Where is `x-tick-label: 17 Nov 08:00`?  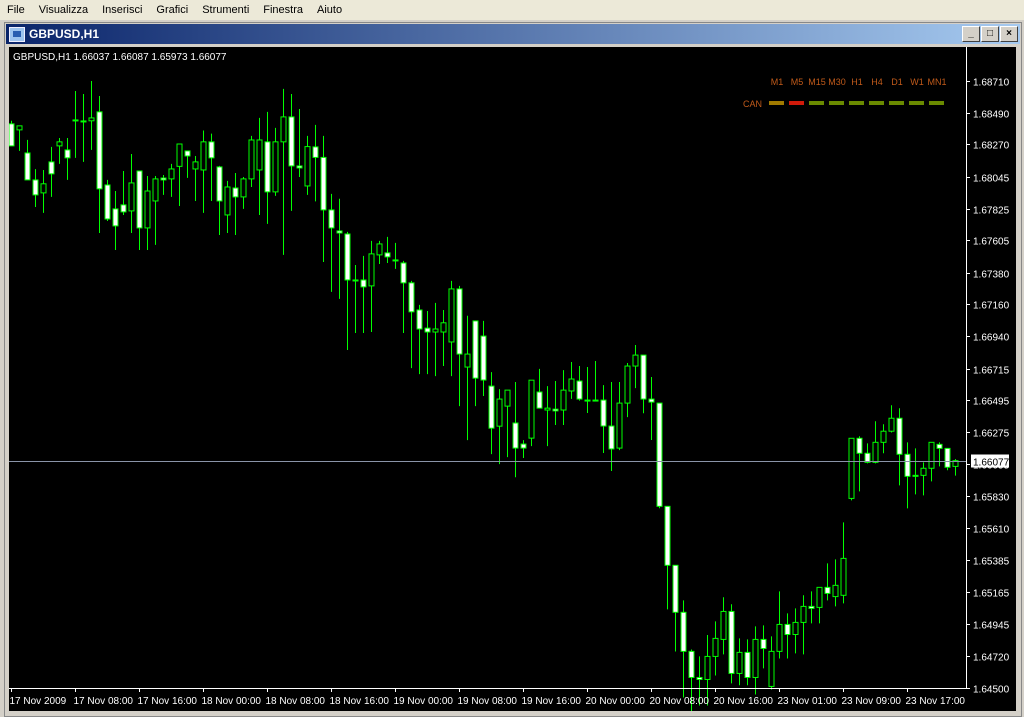 x-tick-label: 17 Nov 08:00 is located at coordinates (104, 701).